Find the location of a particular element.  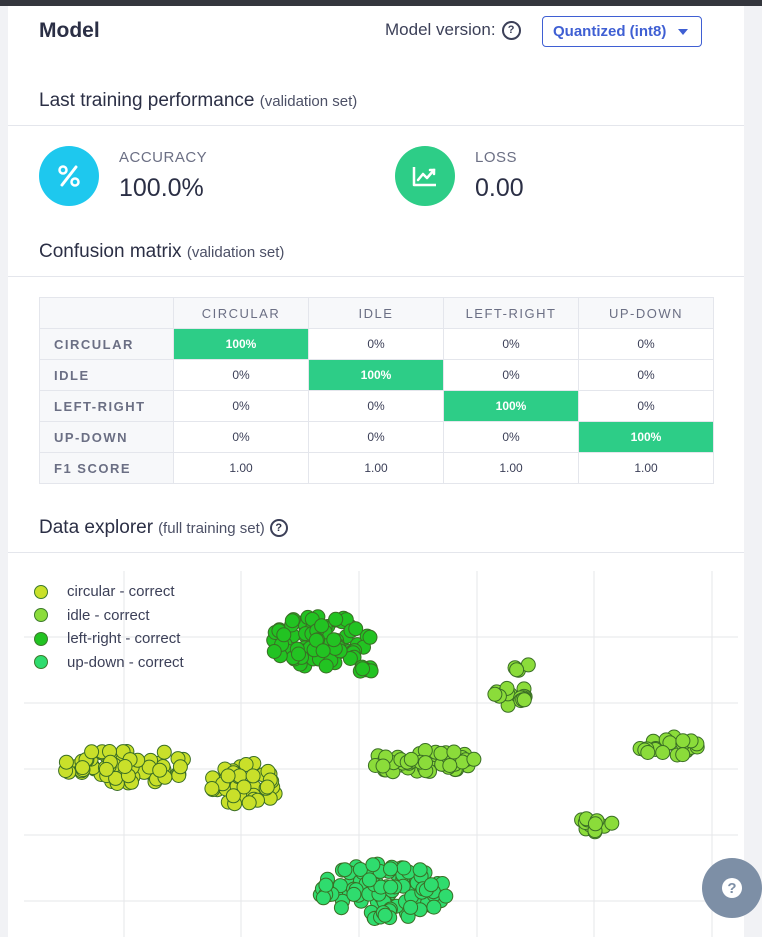

corner-cell is located at coordinates (106, 313).